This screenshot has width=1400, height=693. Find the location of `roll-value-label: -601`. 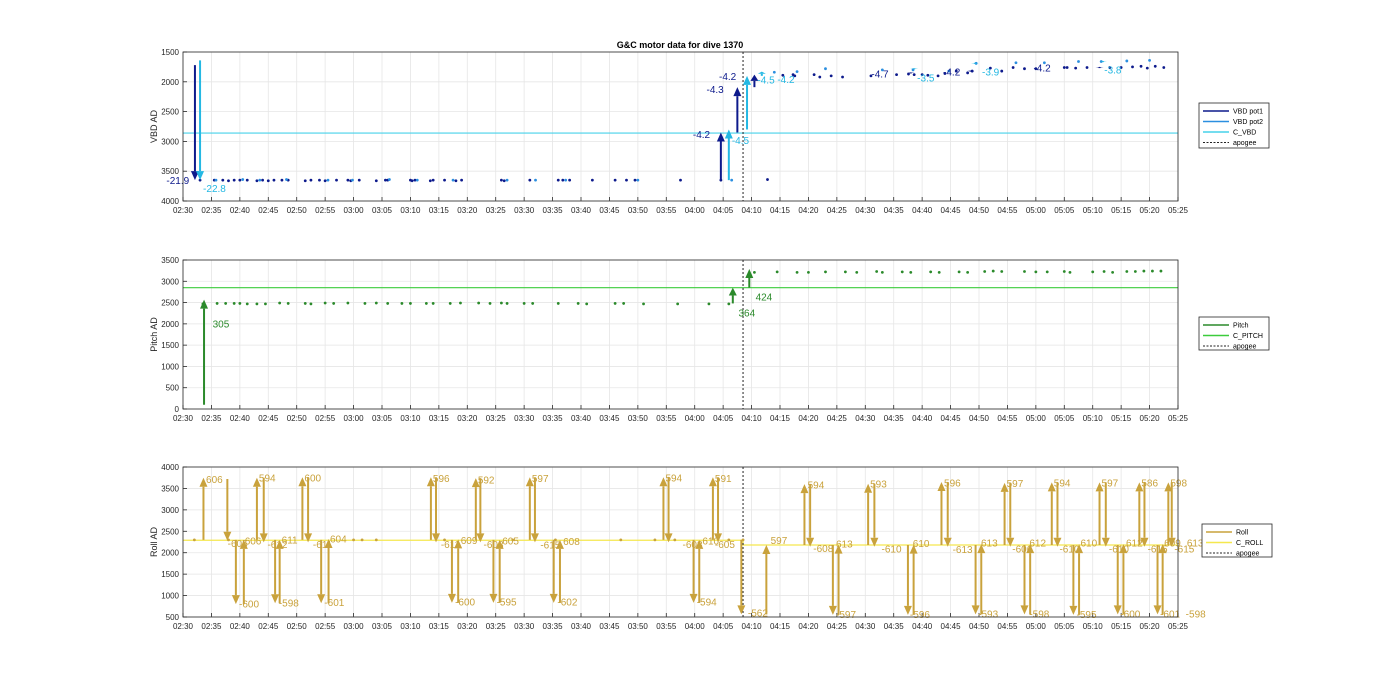

roll-value-label: -601 is located at coordinates (1170, 615).